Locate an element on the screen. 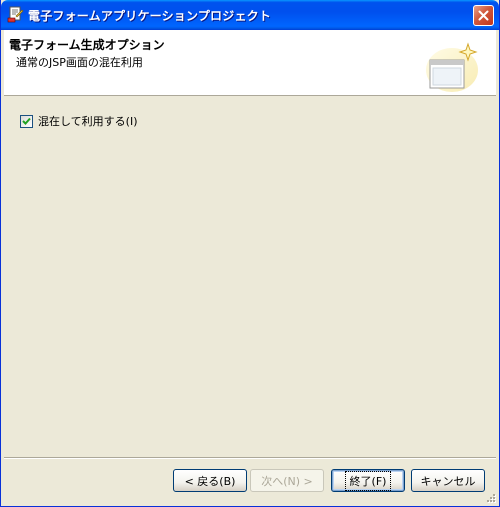 This screenshot has width=500, height=507. cancel-button: キャンセル is located at coordinates (448, 480).